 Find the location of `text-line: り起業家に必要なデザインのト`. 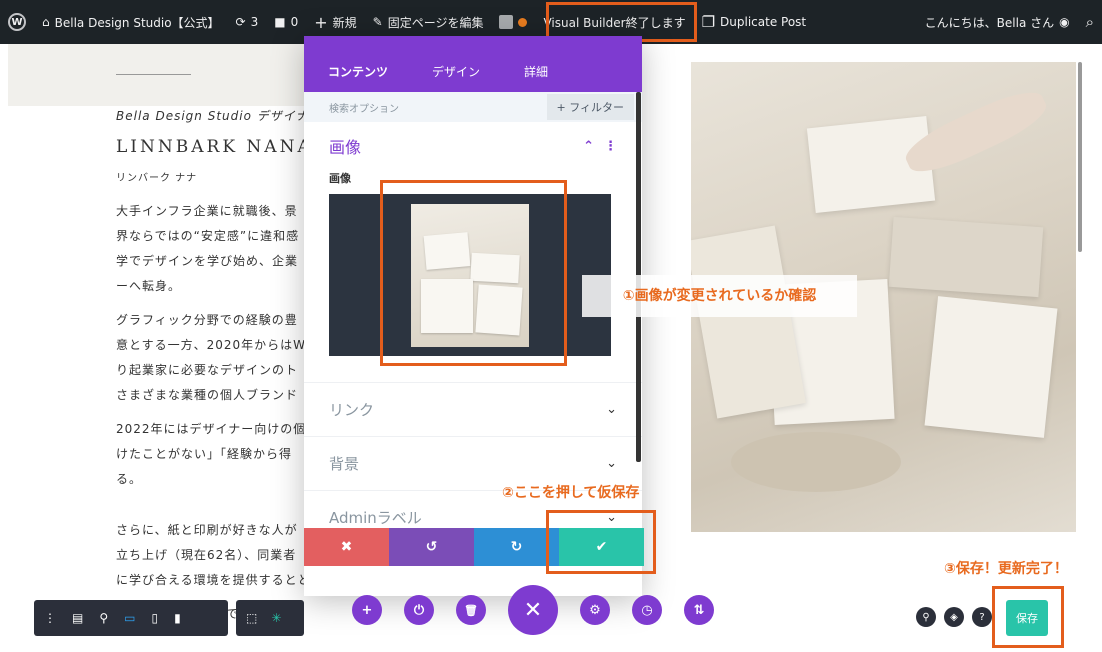

text-line: り起業家に必要なデザインのト is located at coordinates (207, 370).